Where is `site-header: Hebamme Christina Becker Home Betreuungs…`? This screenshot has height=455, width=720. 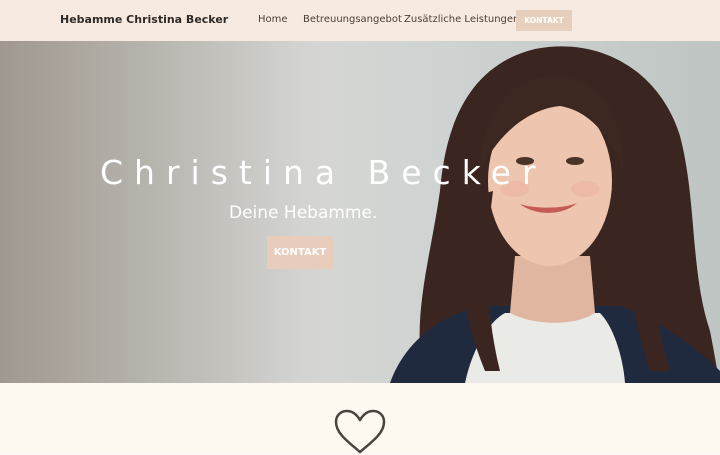 site-header: Hebamme Christina Becker Home Betreuungs… is located at coordinates (360, 20).